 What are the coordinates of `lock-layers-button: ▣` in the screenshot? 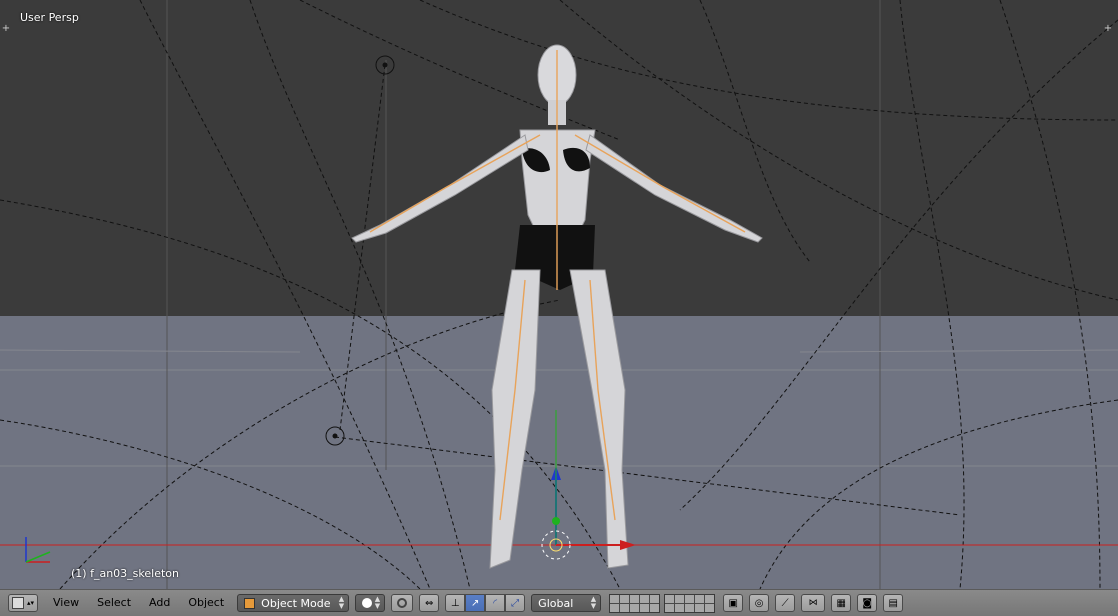 It's located at (733, 603).